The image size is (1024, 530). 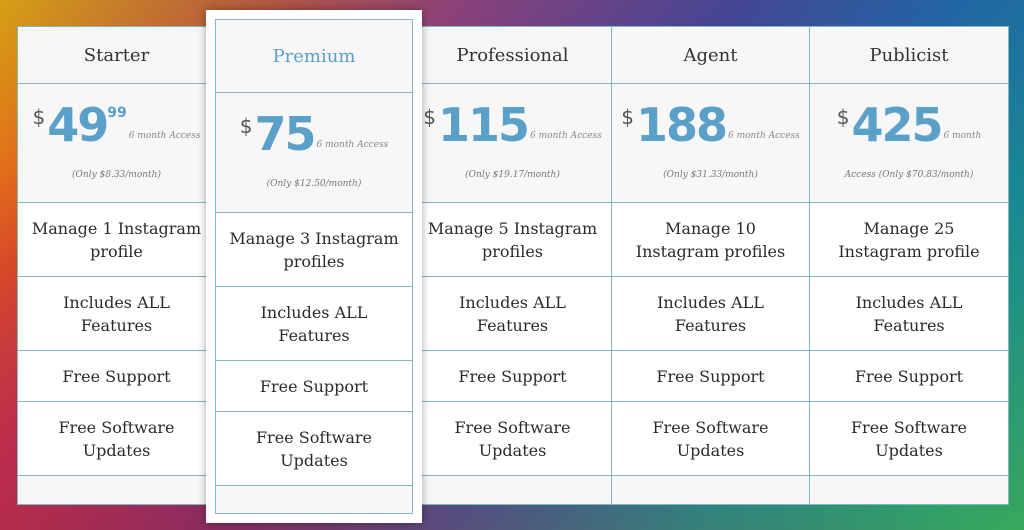 What do you see at coordinates (512, 240) in the screenshot?
I see `profiles-feature: Manage 5 Instagram profiles` at bounding box center [512, 240].